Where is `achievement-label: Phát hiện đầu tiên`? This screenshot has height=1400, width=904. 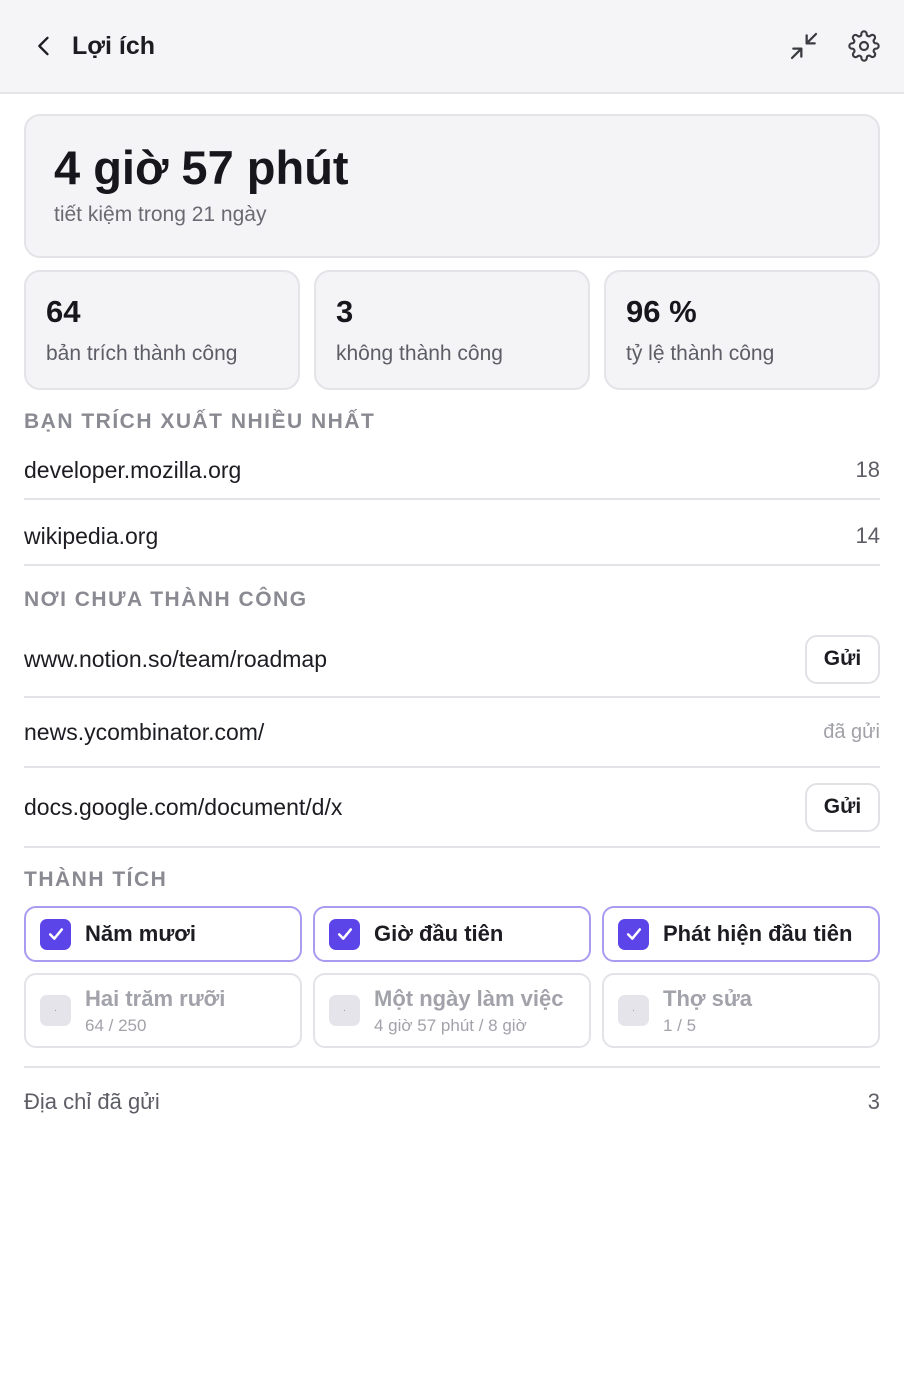
achievement-label: Phát hiện đầu tiên is located at coordinates (758, 933).